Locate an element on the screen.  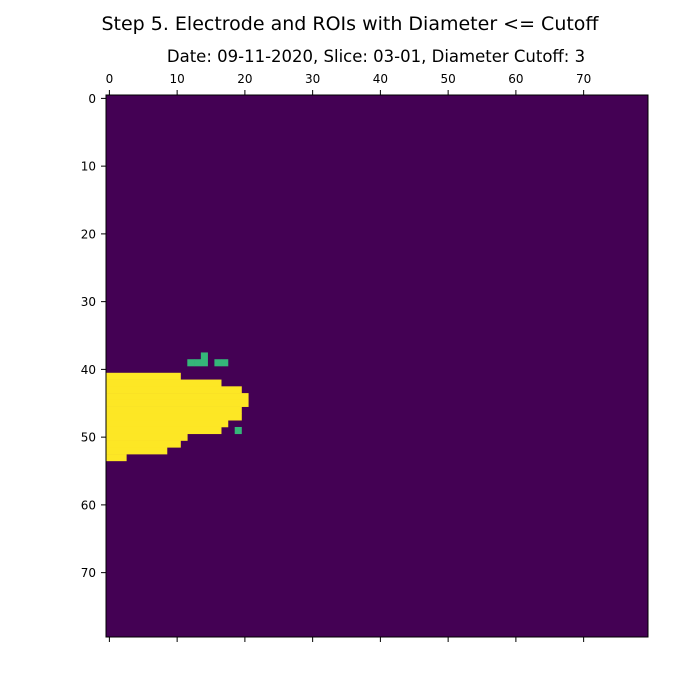
y-tick-label: 10 is located at coordinates (88, 167).